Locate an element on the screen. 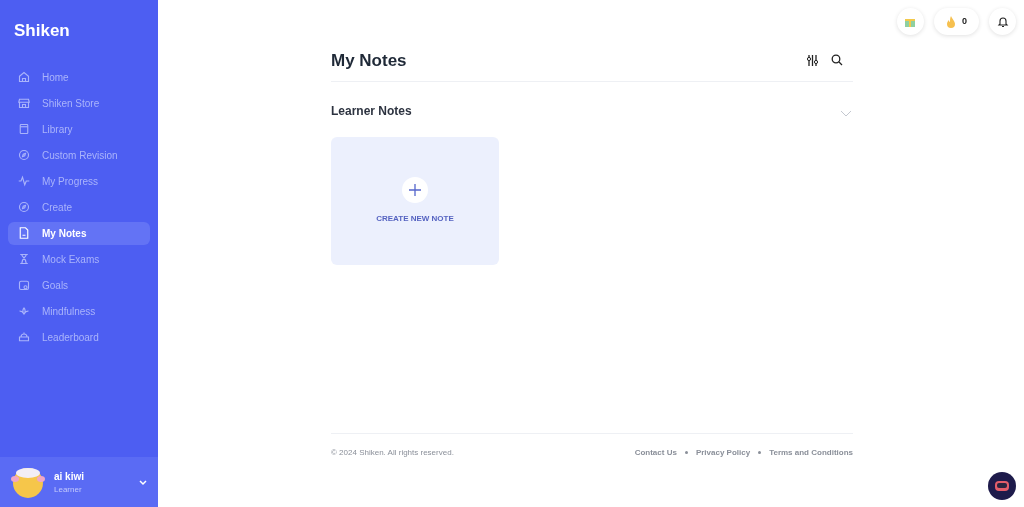  footer-link: Terms and Conditions is located at coordinates (811, 453).